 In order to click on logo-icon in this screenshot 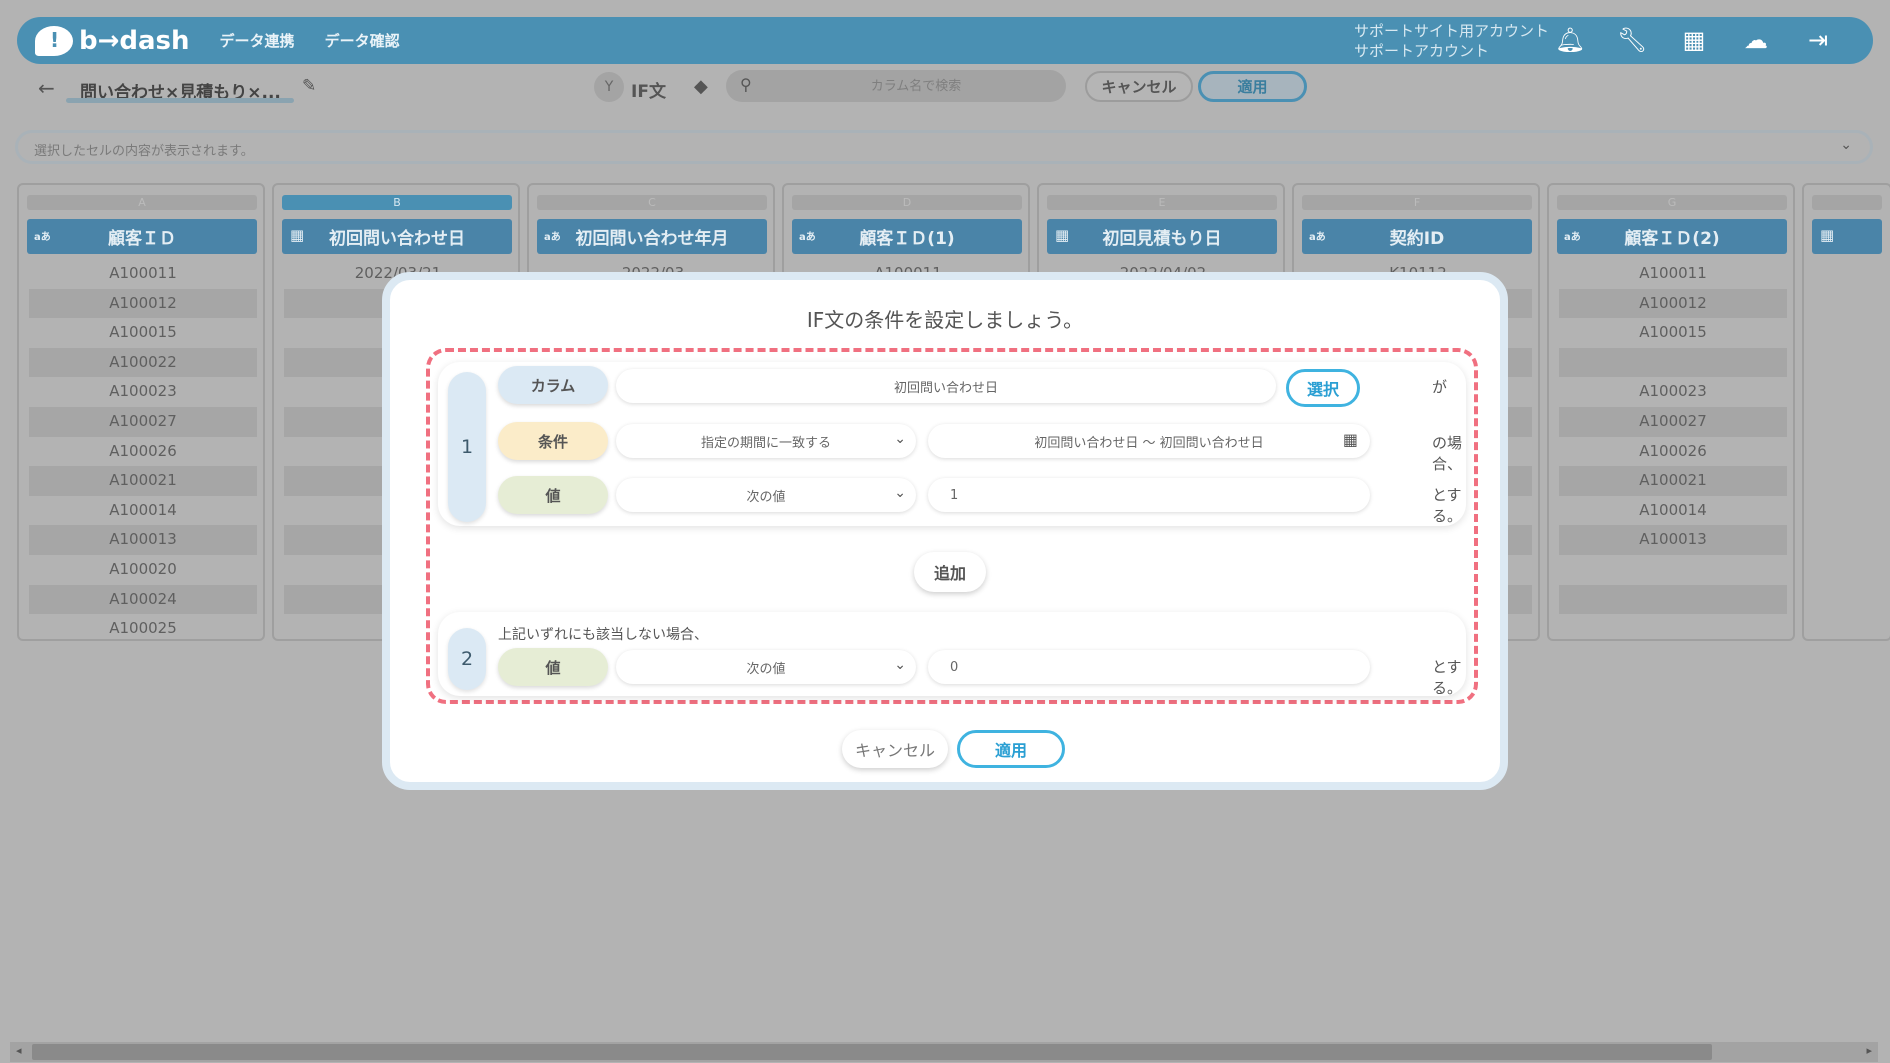, I will do `click(54, 40)`.